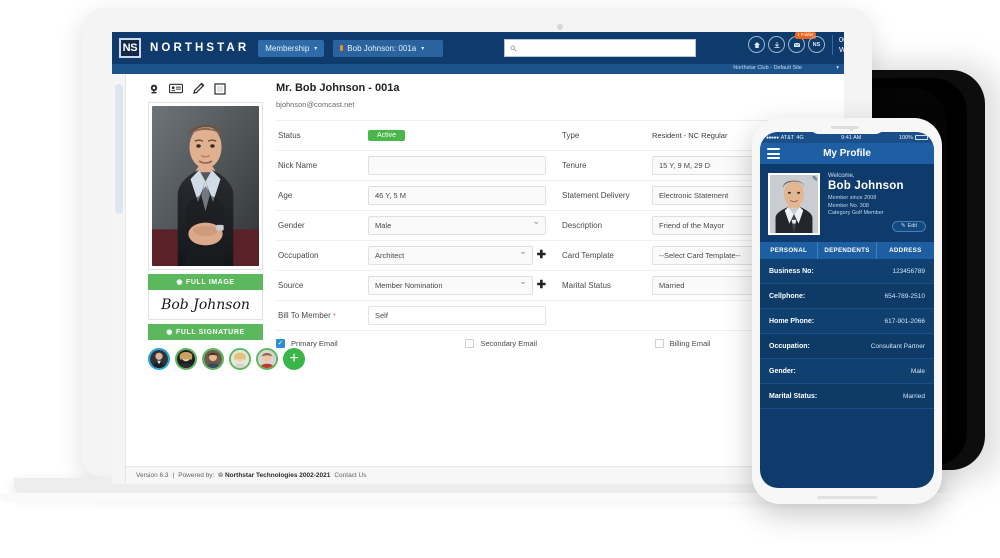 The width and height of the screenshot is (1000, 558). I want to click on id-card-icon, so click(176, 88).